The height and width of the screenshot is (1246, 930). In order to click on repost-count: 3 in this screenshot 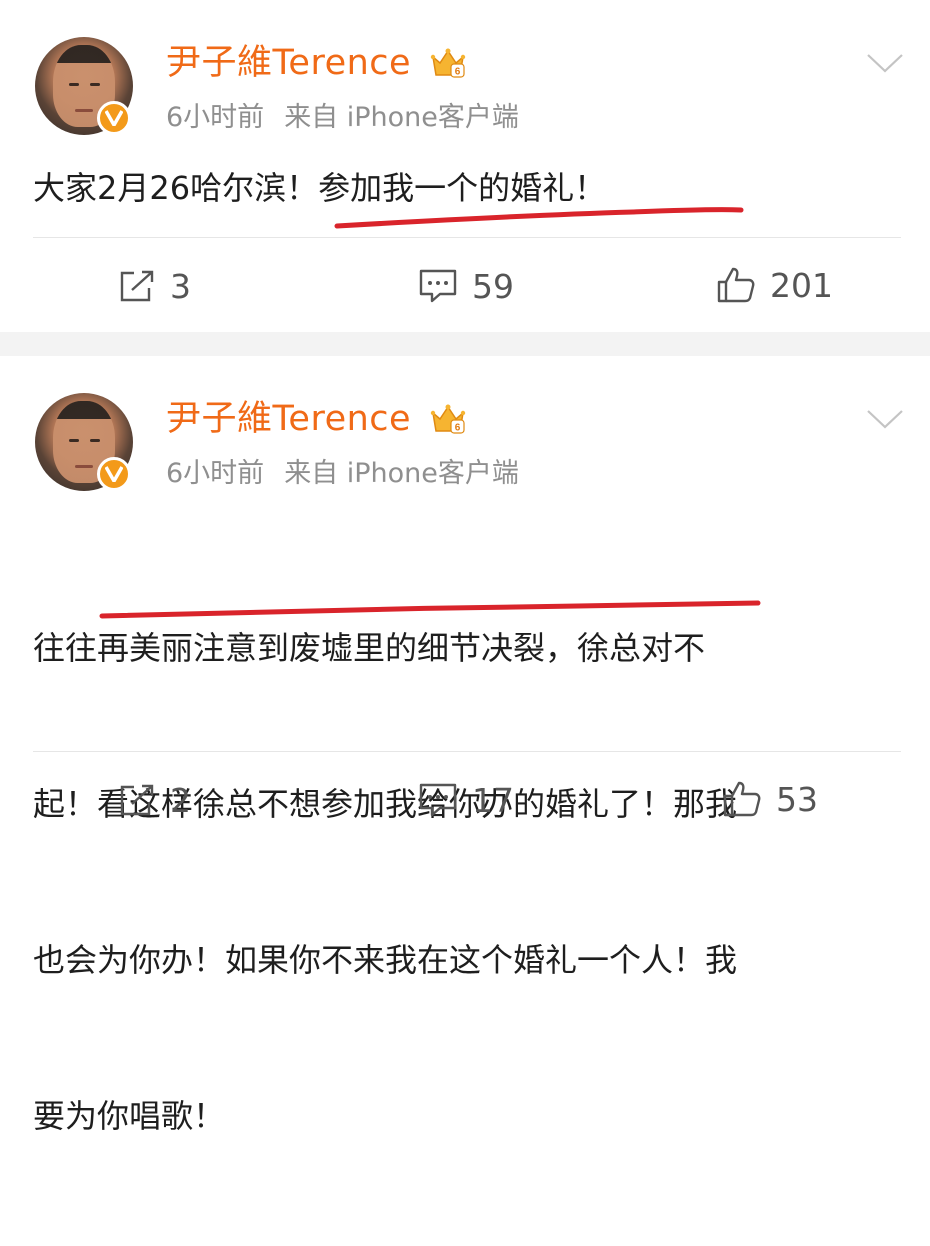, I will do `click(180, 286)`.